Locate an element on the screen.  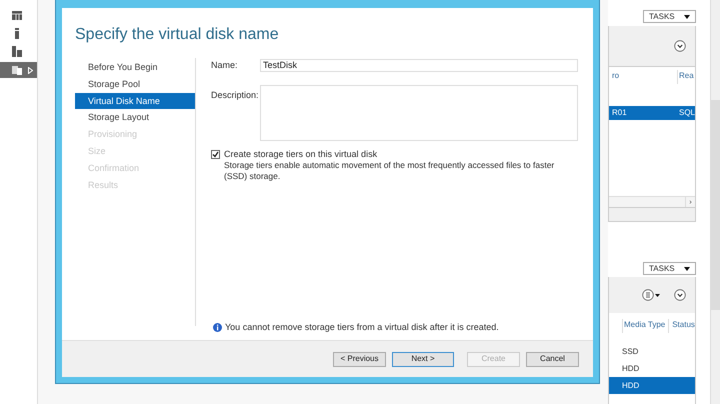
field-label: Description: is located at coordinates (235, 95).